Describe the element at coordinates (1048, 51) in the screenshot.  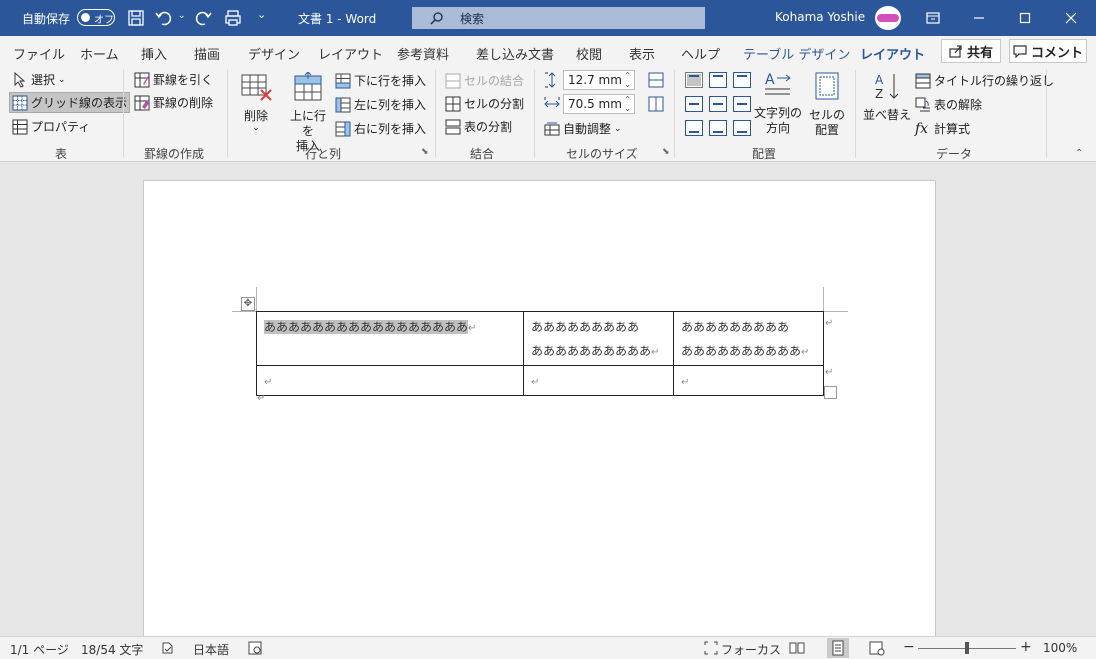
I see `comments-button: コメント` at that location.